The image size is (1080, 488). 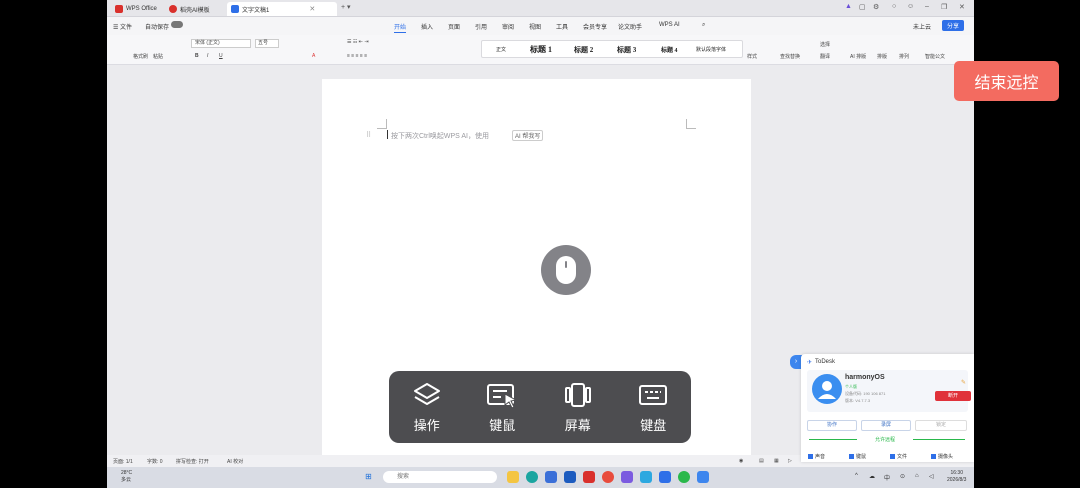 I want to click on bold-button: B, so click(x=197, y=56).